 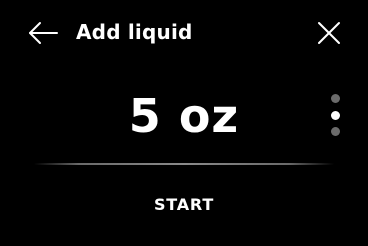 I want to click on start-button: START, so click(x=184, y=205).